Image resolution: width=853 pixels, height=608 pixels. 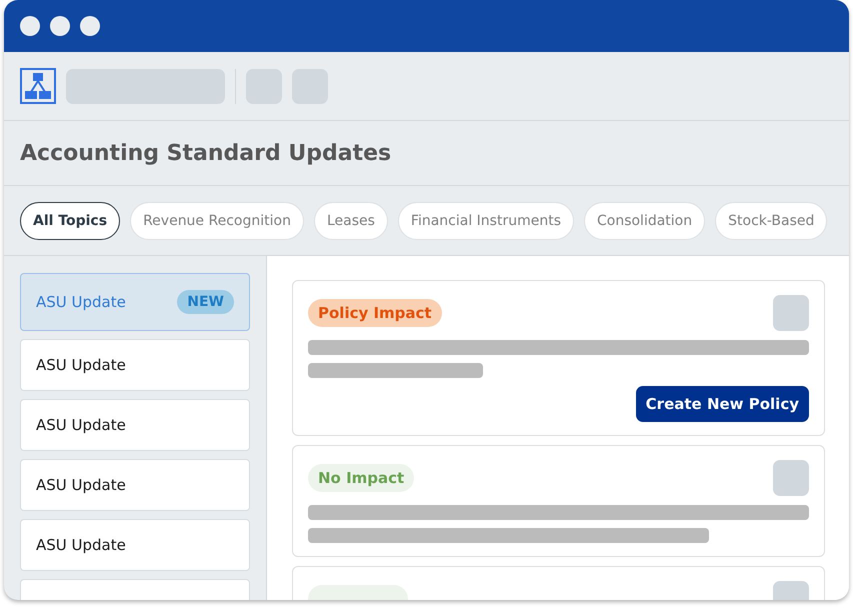 I want to click on impact-tag: No Impact, so click(x=361, y=478).